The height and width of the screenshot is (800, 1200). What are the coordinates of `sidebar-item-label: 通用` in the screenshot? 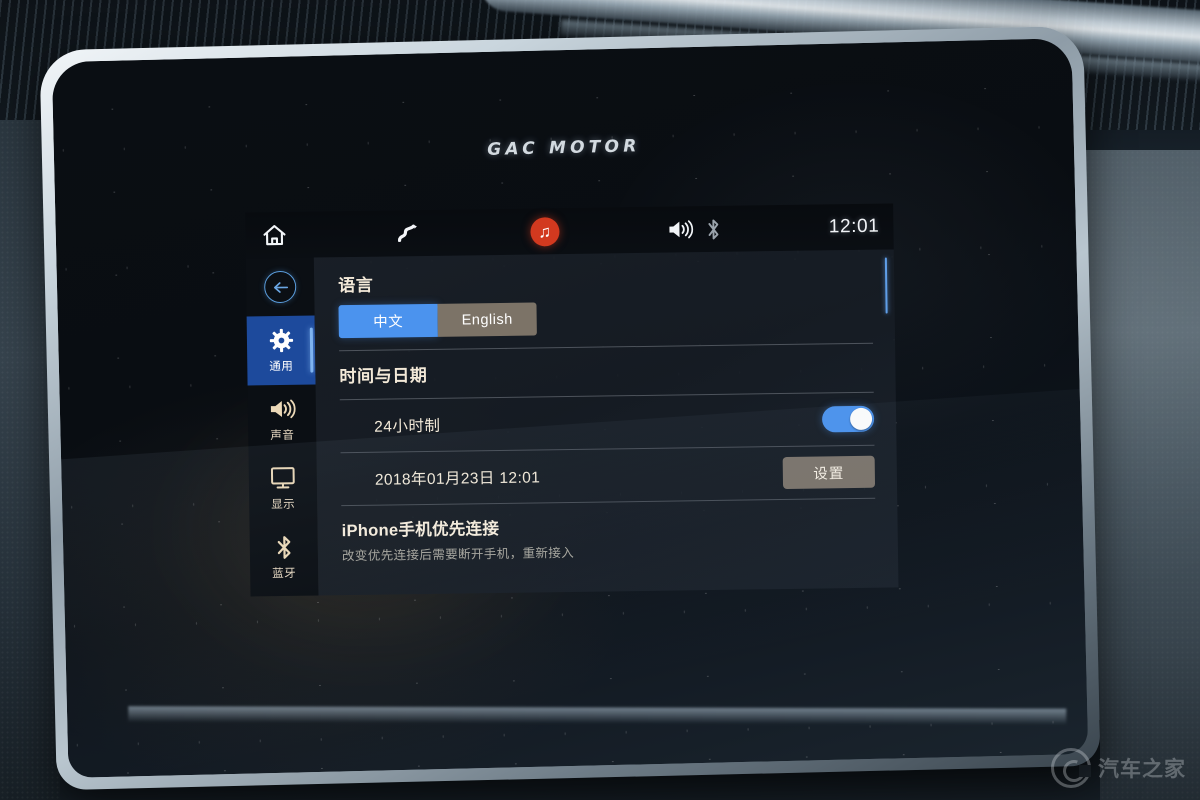 It's located at (281, 367).